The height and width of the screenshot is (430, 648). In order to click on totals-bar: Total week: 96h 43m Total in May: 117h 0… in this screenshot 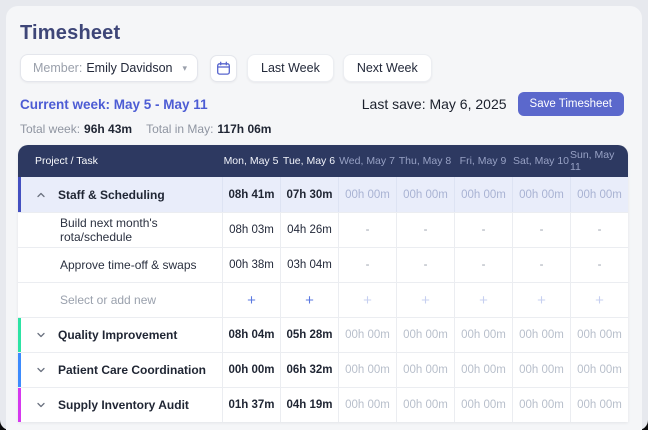, I will do `click(145, 129)`.